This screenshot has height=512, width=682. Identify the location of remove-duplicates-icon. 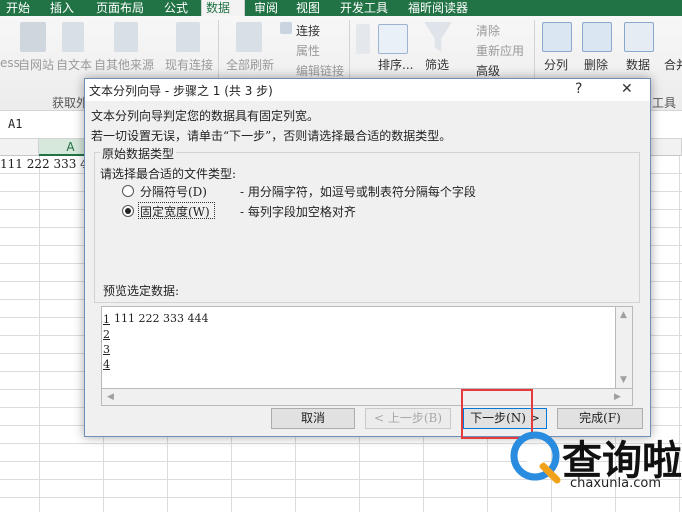
(597, 37).